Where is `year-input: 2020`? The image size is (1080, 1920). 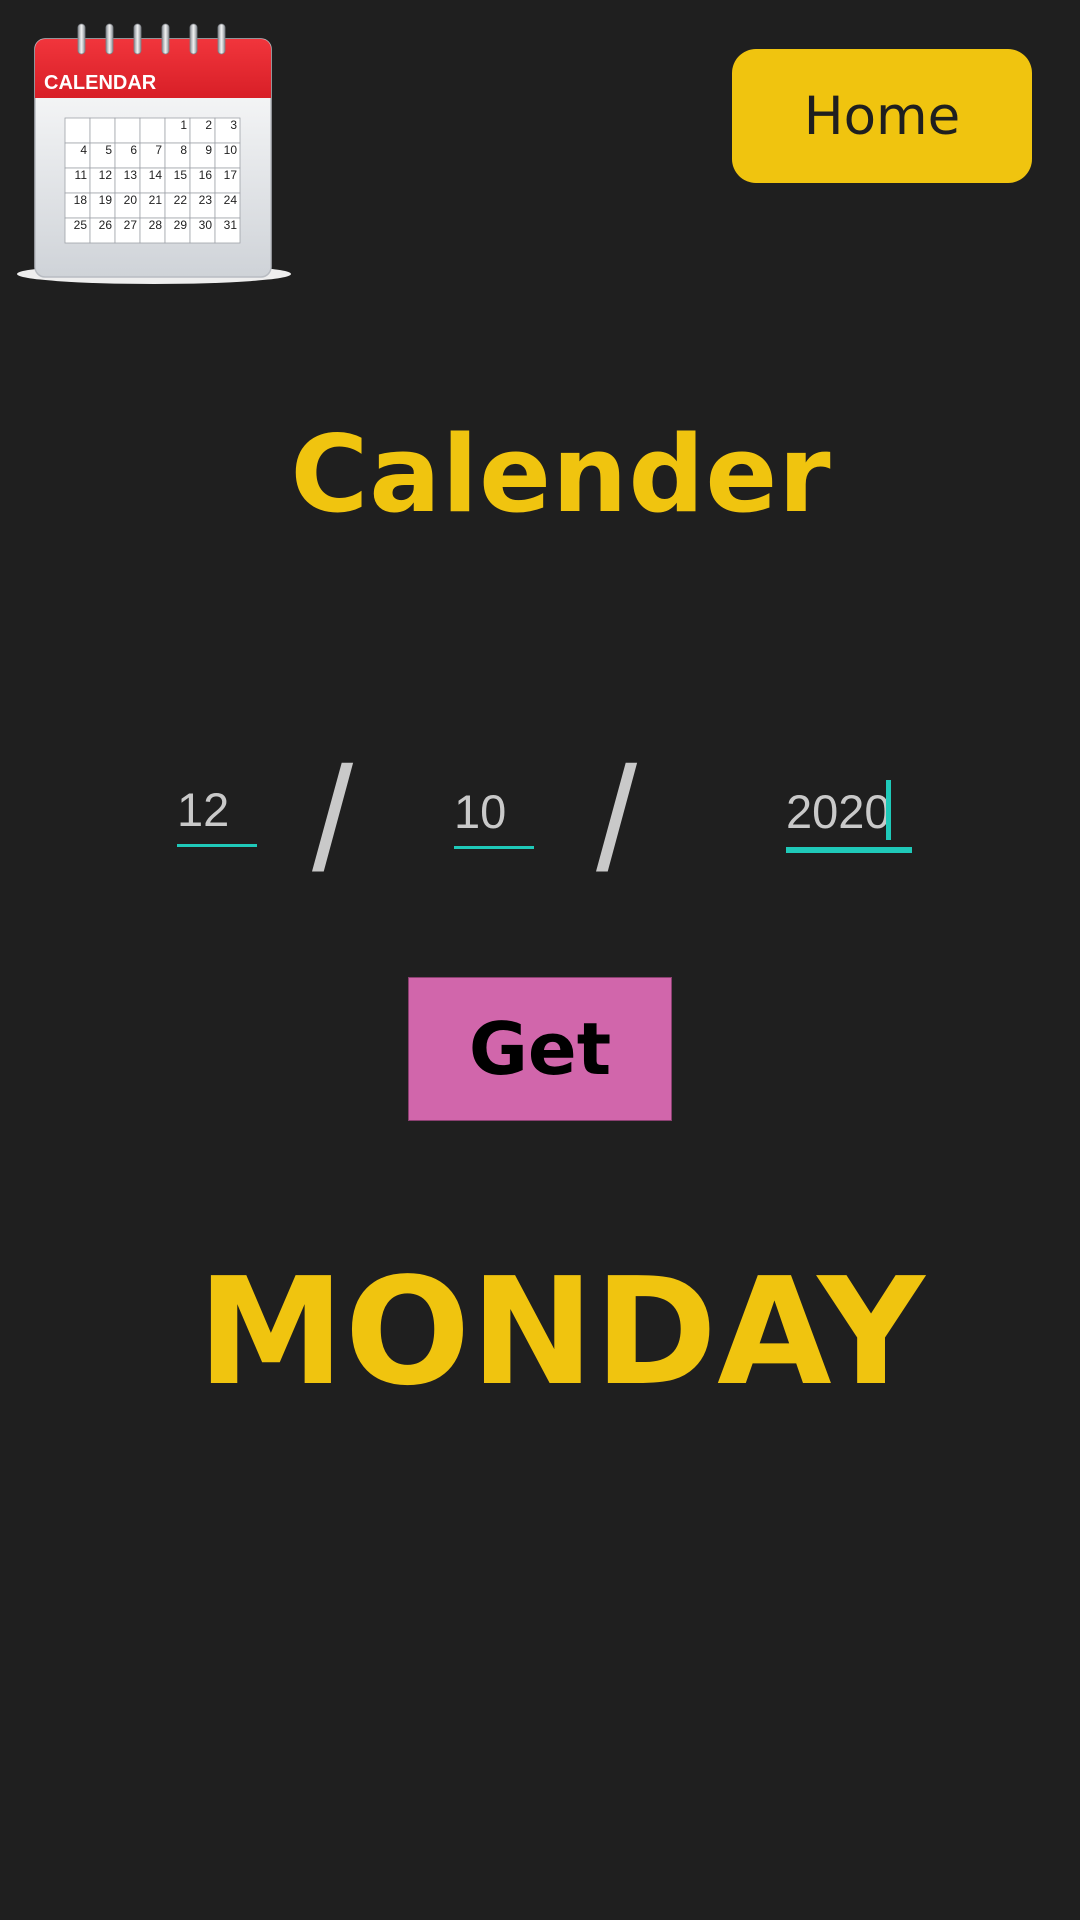
year-input: 2020 is located at coordinates (849, 816).